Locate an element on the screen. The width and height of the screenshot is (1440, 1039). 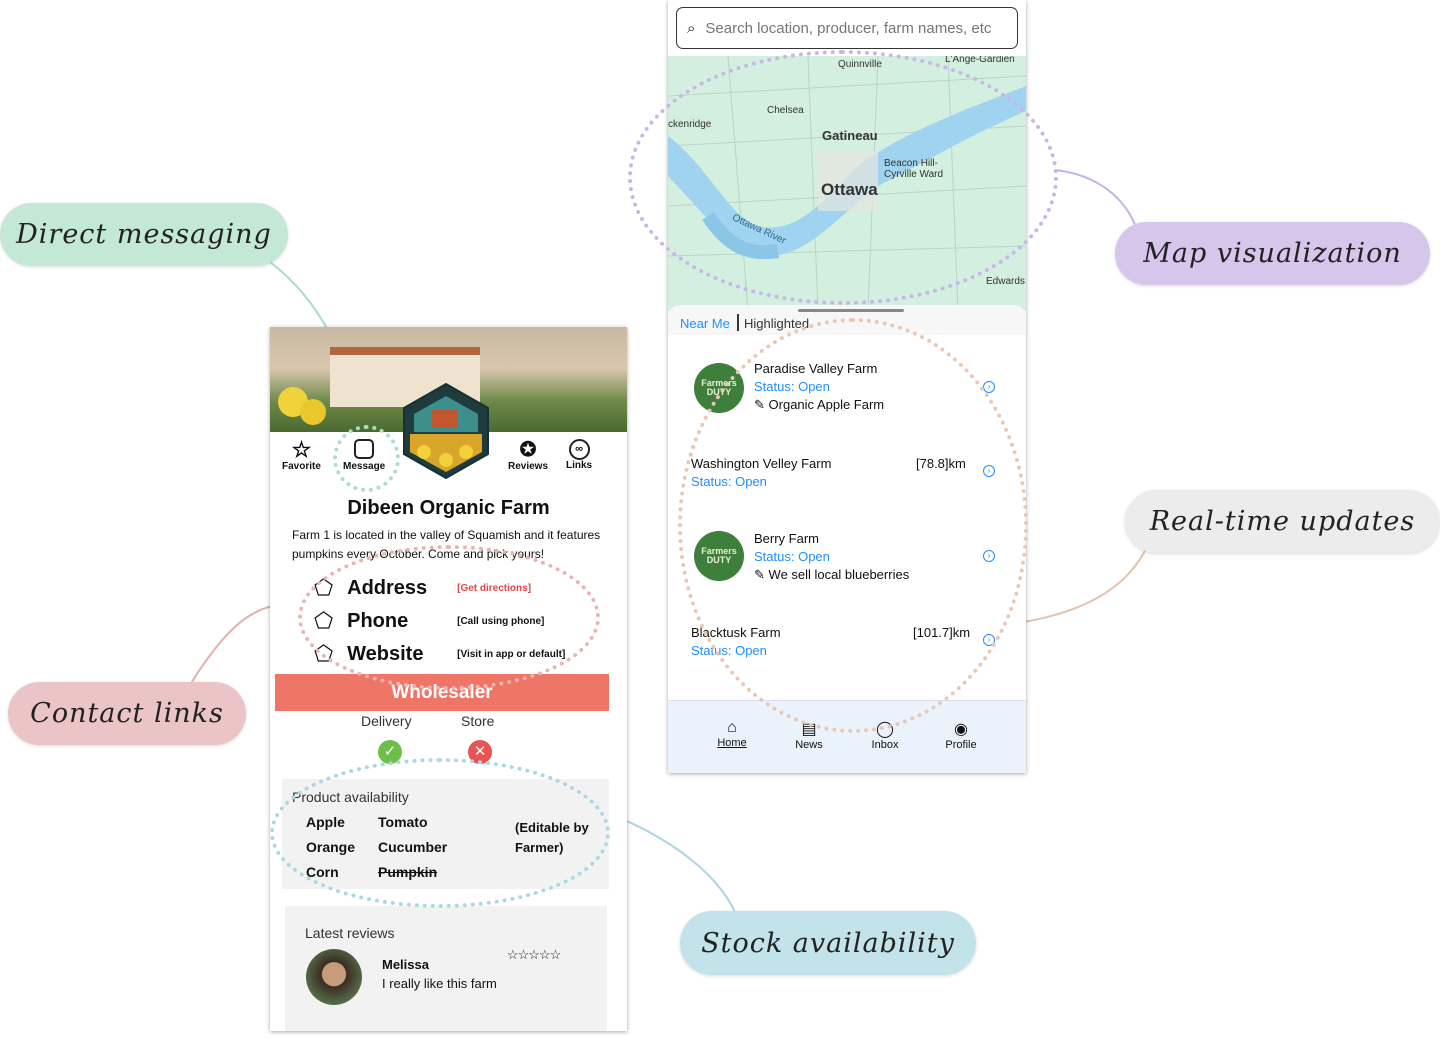
farm-note: Organic Apple Farm is located at coordinates (826, 404).